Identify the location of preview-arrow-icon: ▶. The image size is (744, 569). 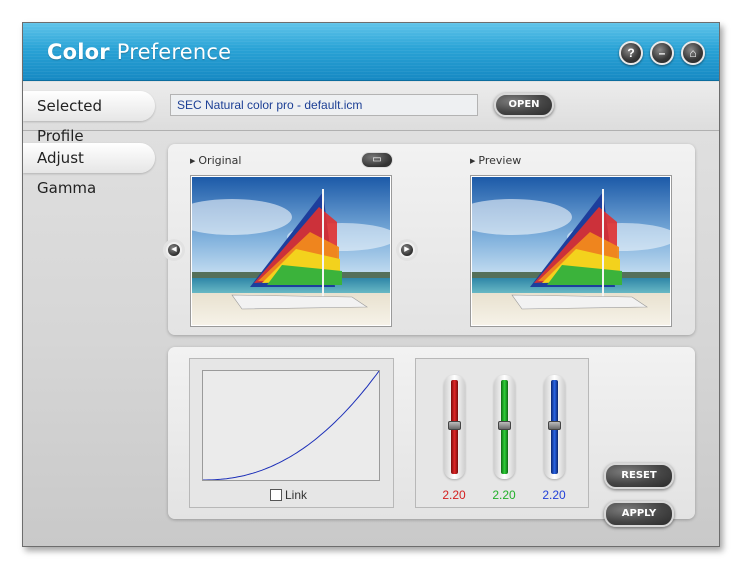
(473, 161).